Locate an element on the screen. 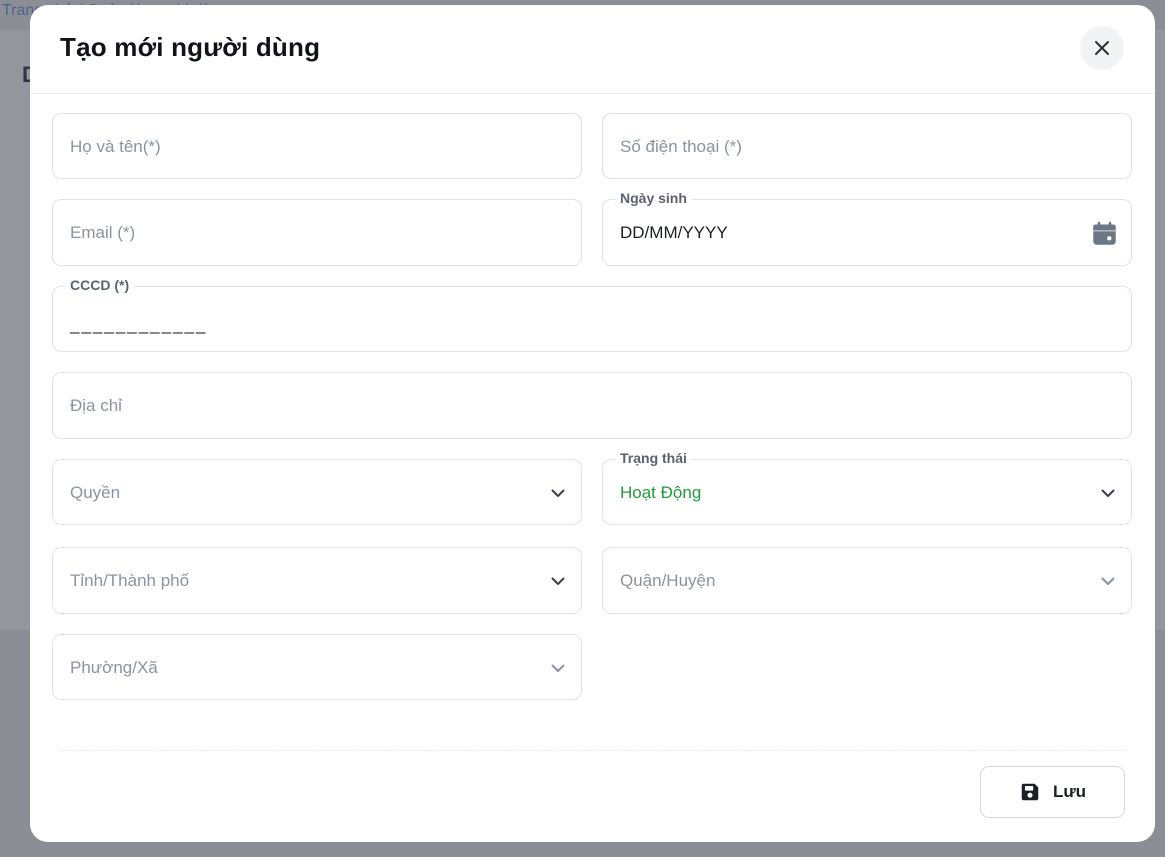 The image size is (1165, 857). district-select: Quận/Huyện is located at coordinates (867, 580).